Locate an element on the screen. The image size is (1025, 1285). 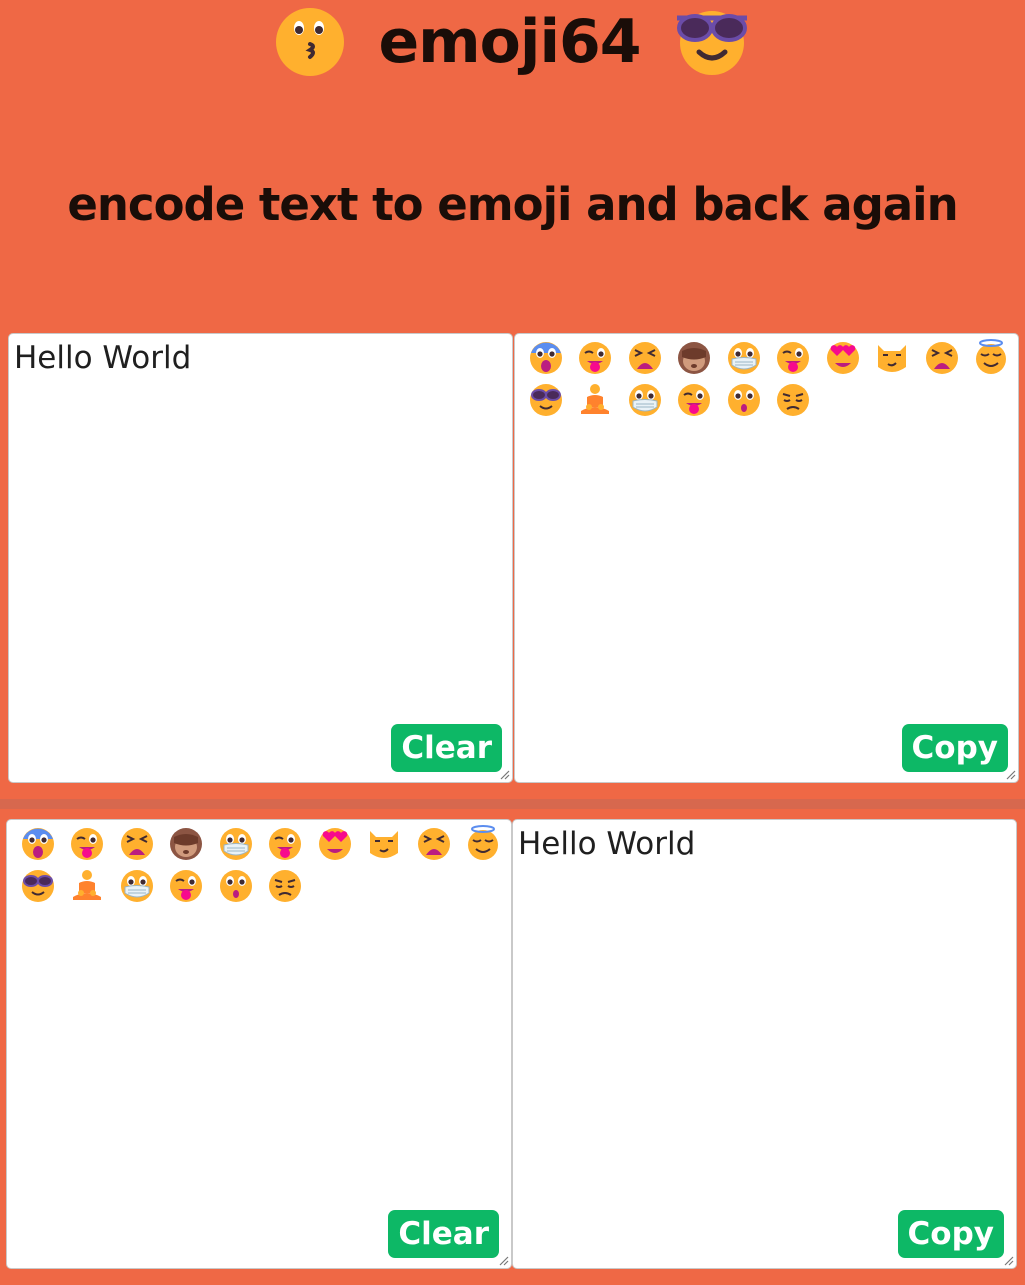
app-title: emoji64 is located at coordinates (509, 42).